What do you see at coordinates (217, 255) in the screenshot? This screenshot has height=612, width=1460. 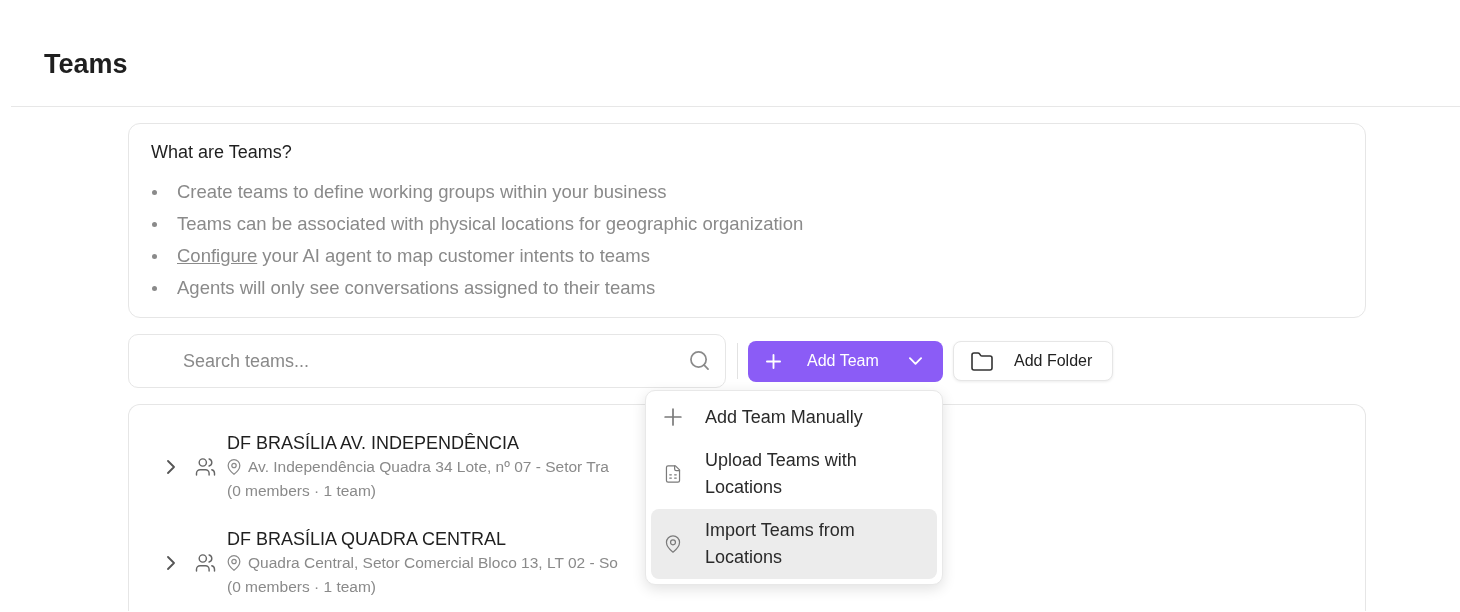 I see `info-link: Configure` at bounding box center [217, 255].